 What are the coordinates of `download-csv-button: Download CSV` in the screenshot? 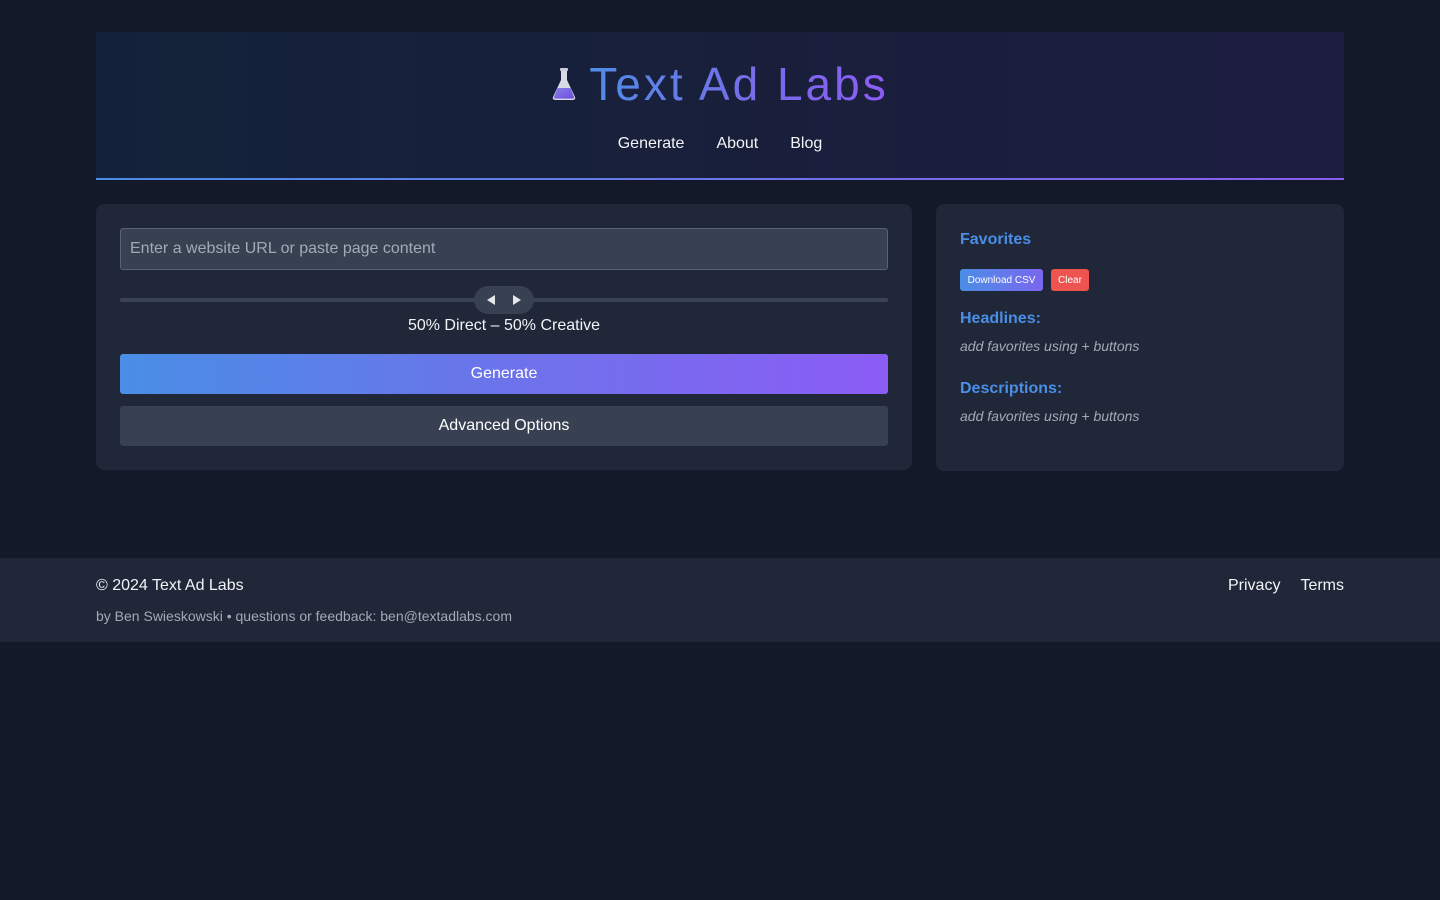 It's located at (1001, 280).